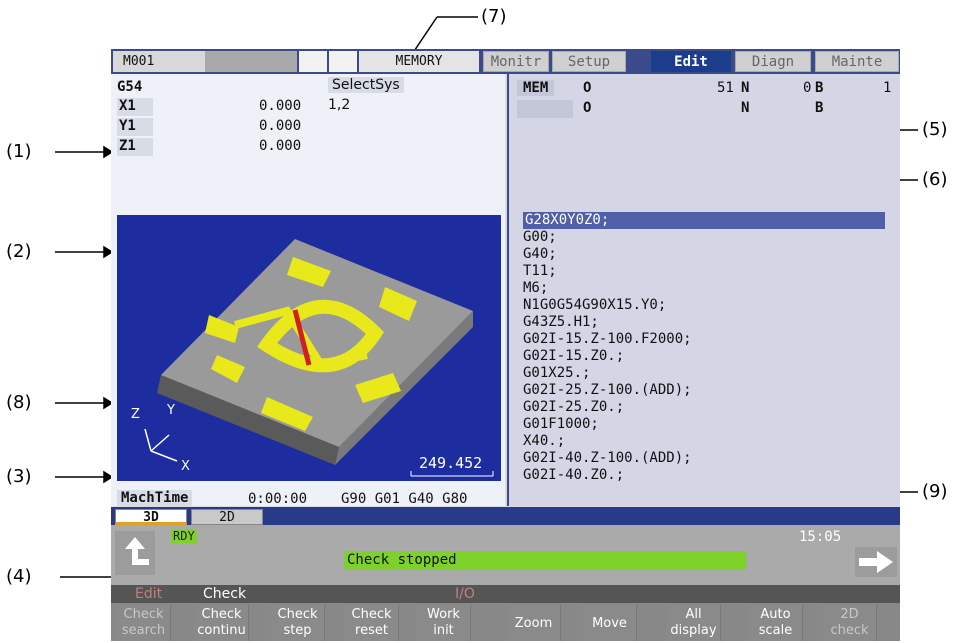 Image resolution: width=967 pixels, height=643 pixels. What do you see at coordinates (135, 147) in the screenshot?
I see `axis-name: Z1` at bounding box center [135, 147].